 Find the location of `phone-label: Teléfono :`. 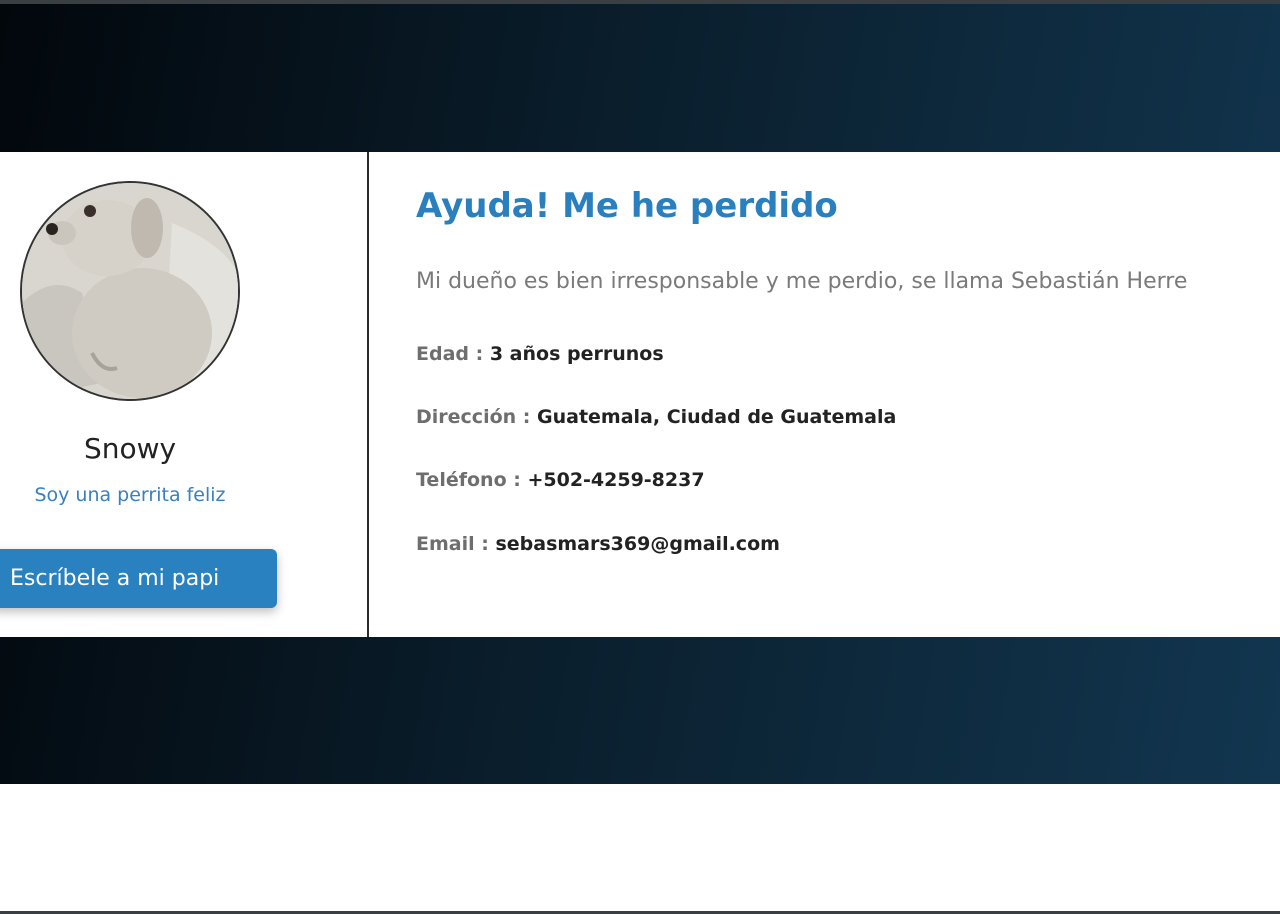

phone-label: Teléfono : is located at coordinates (472, 480).